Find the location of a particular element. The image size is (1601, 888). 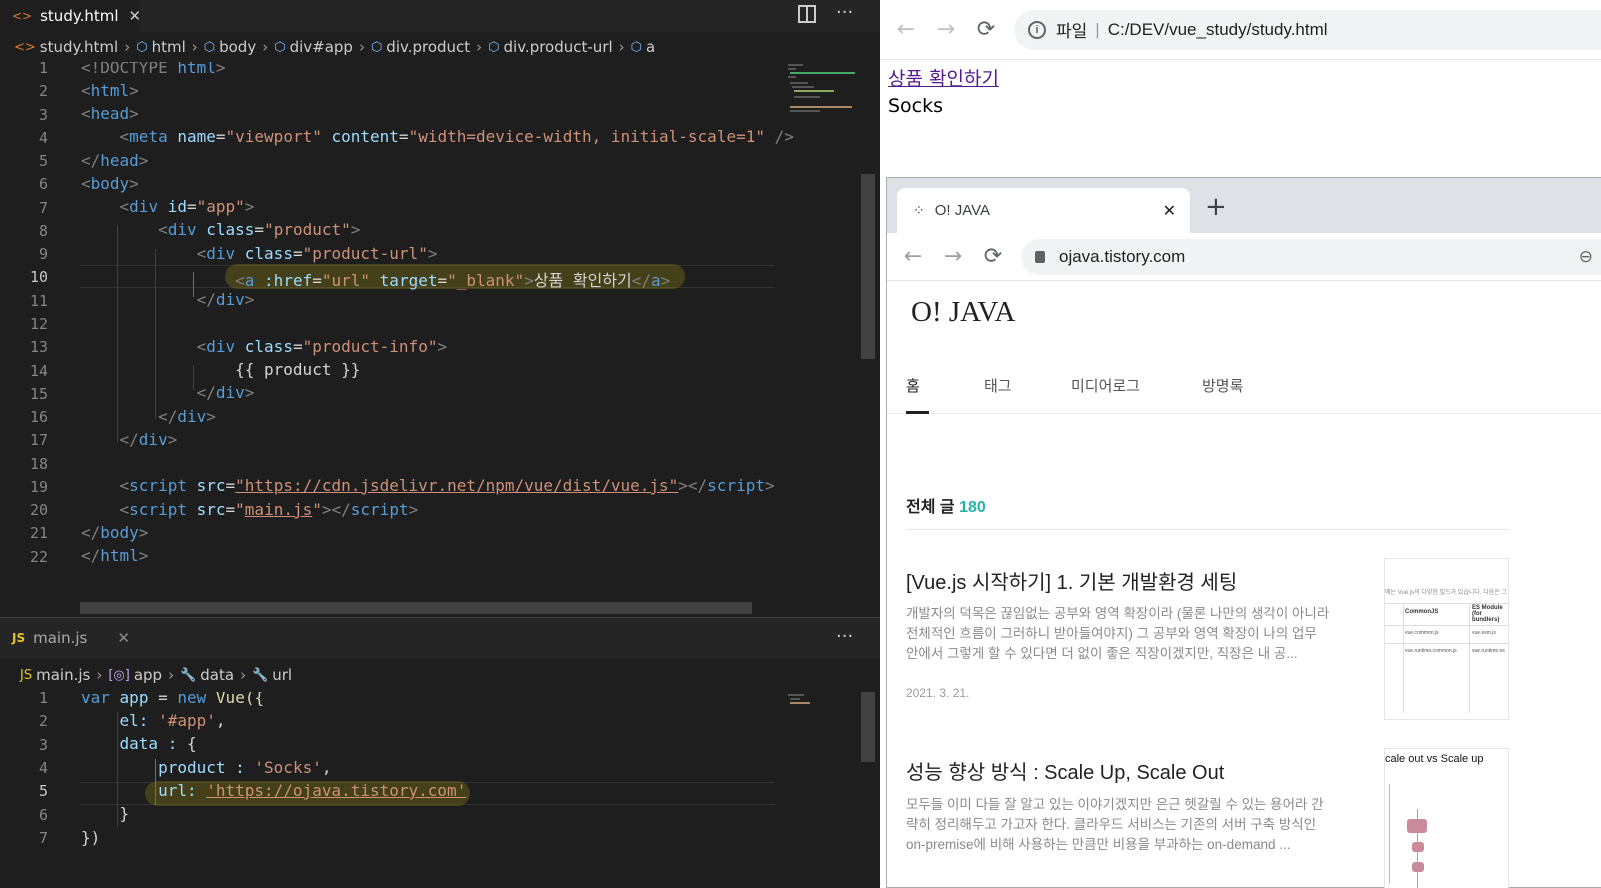

popup-address-row: ← → ⟳ ojava.tistory.com ⊖ is located at coordinates (1244, 257).